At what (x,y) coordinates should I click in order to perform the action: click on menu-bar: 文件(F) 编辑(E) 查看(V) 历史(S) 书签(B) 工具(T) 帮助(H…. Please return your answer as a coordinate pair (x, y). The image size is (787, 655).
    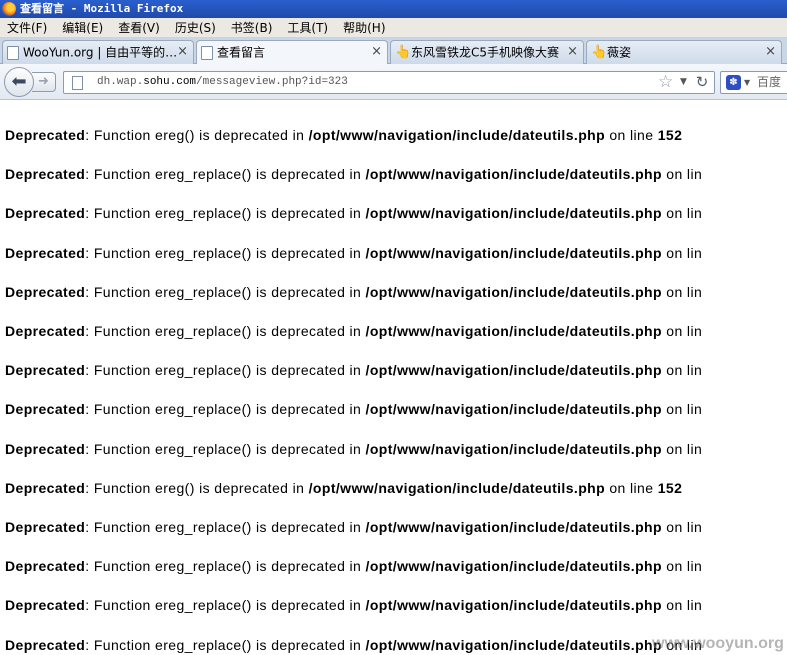
    Looking at the image, I should click on (393, 28).